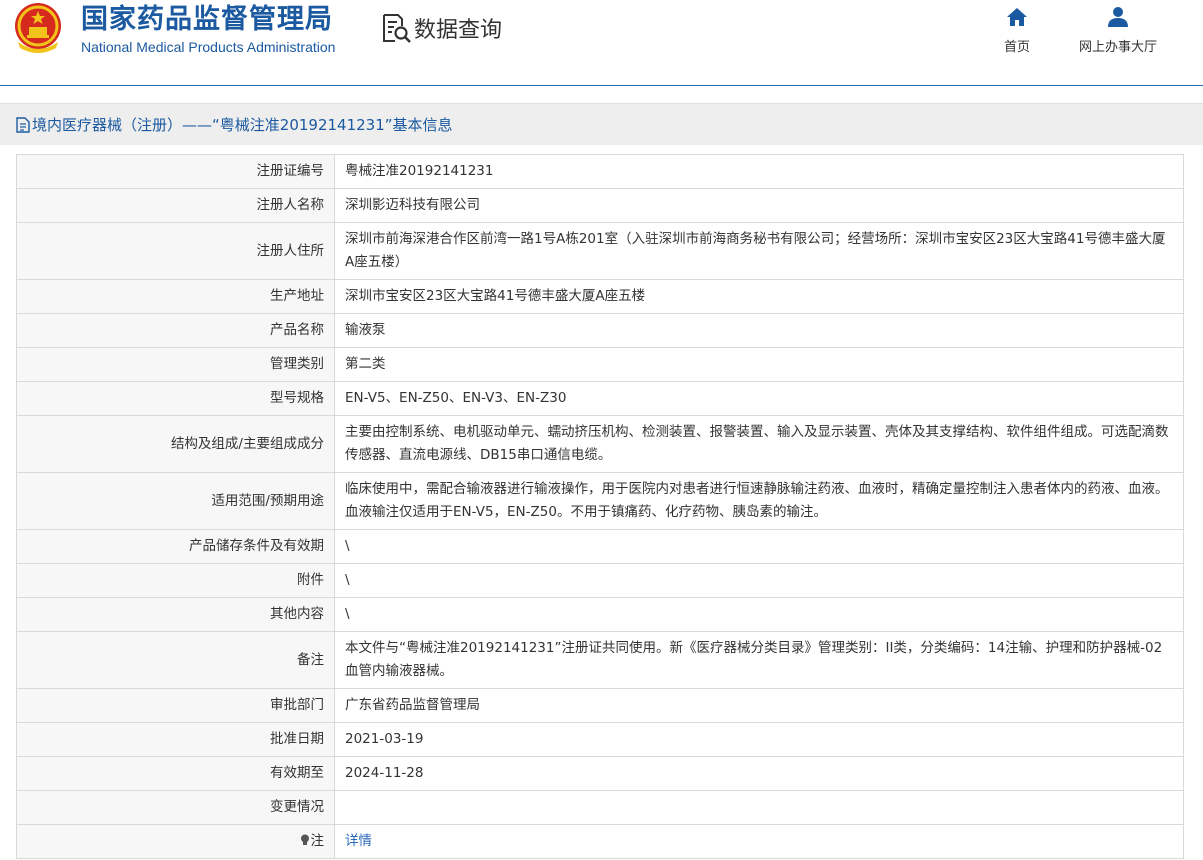  What do you see at coordinates (759, 205) in the screenshot?
I see `field-value: 深圳影迈科技有限公司` at bounding box center [759, 205].